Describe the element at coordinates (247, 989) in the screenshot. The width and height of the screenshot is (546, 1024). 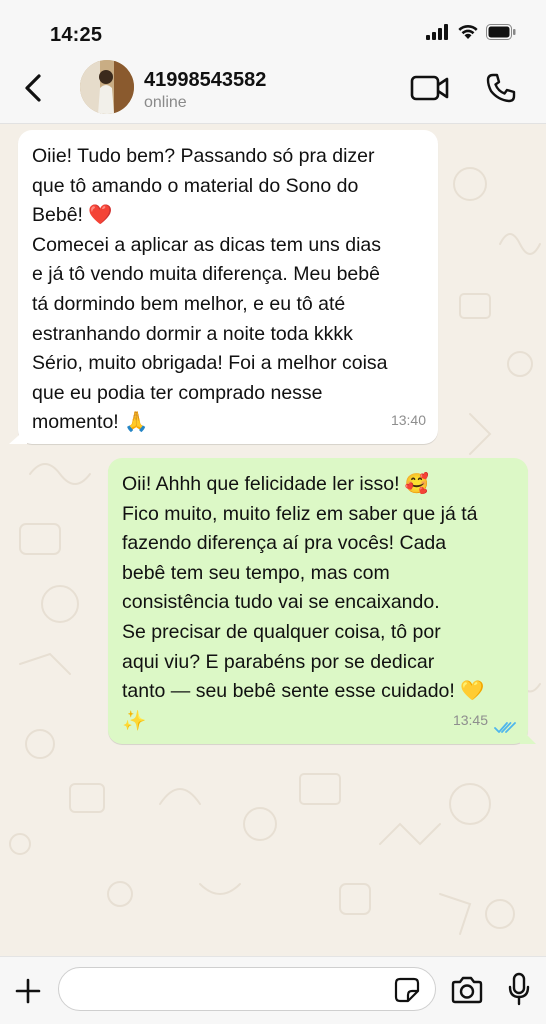
I see `message-input` at that location.